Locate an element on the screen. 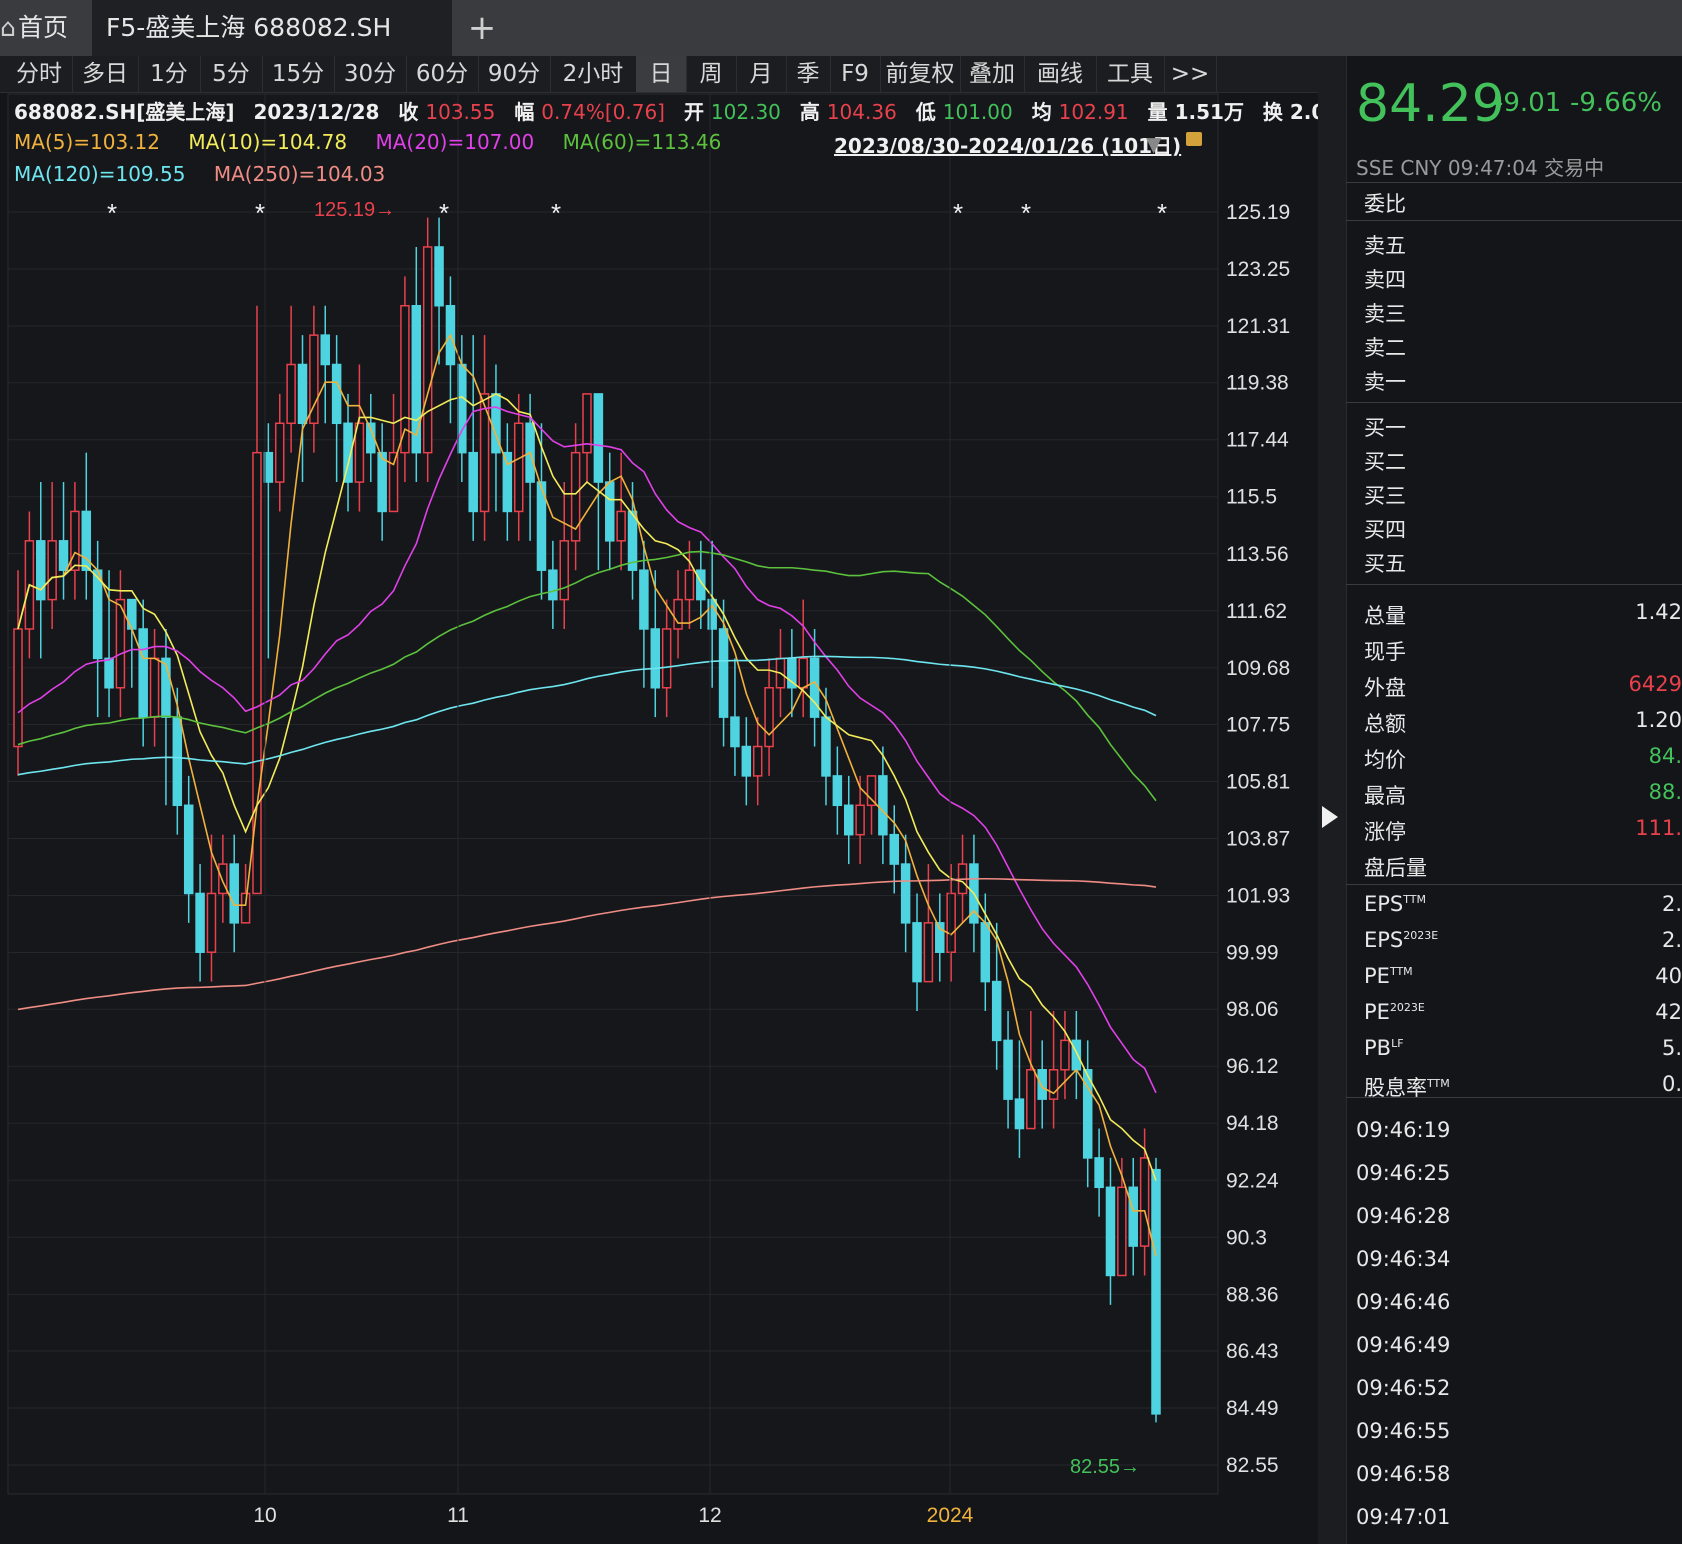 The height and width of the screenshot is (1544, 1682). tick-time: 09:46:55 is located at coordinates (1403, 1431).